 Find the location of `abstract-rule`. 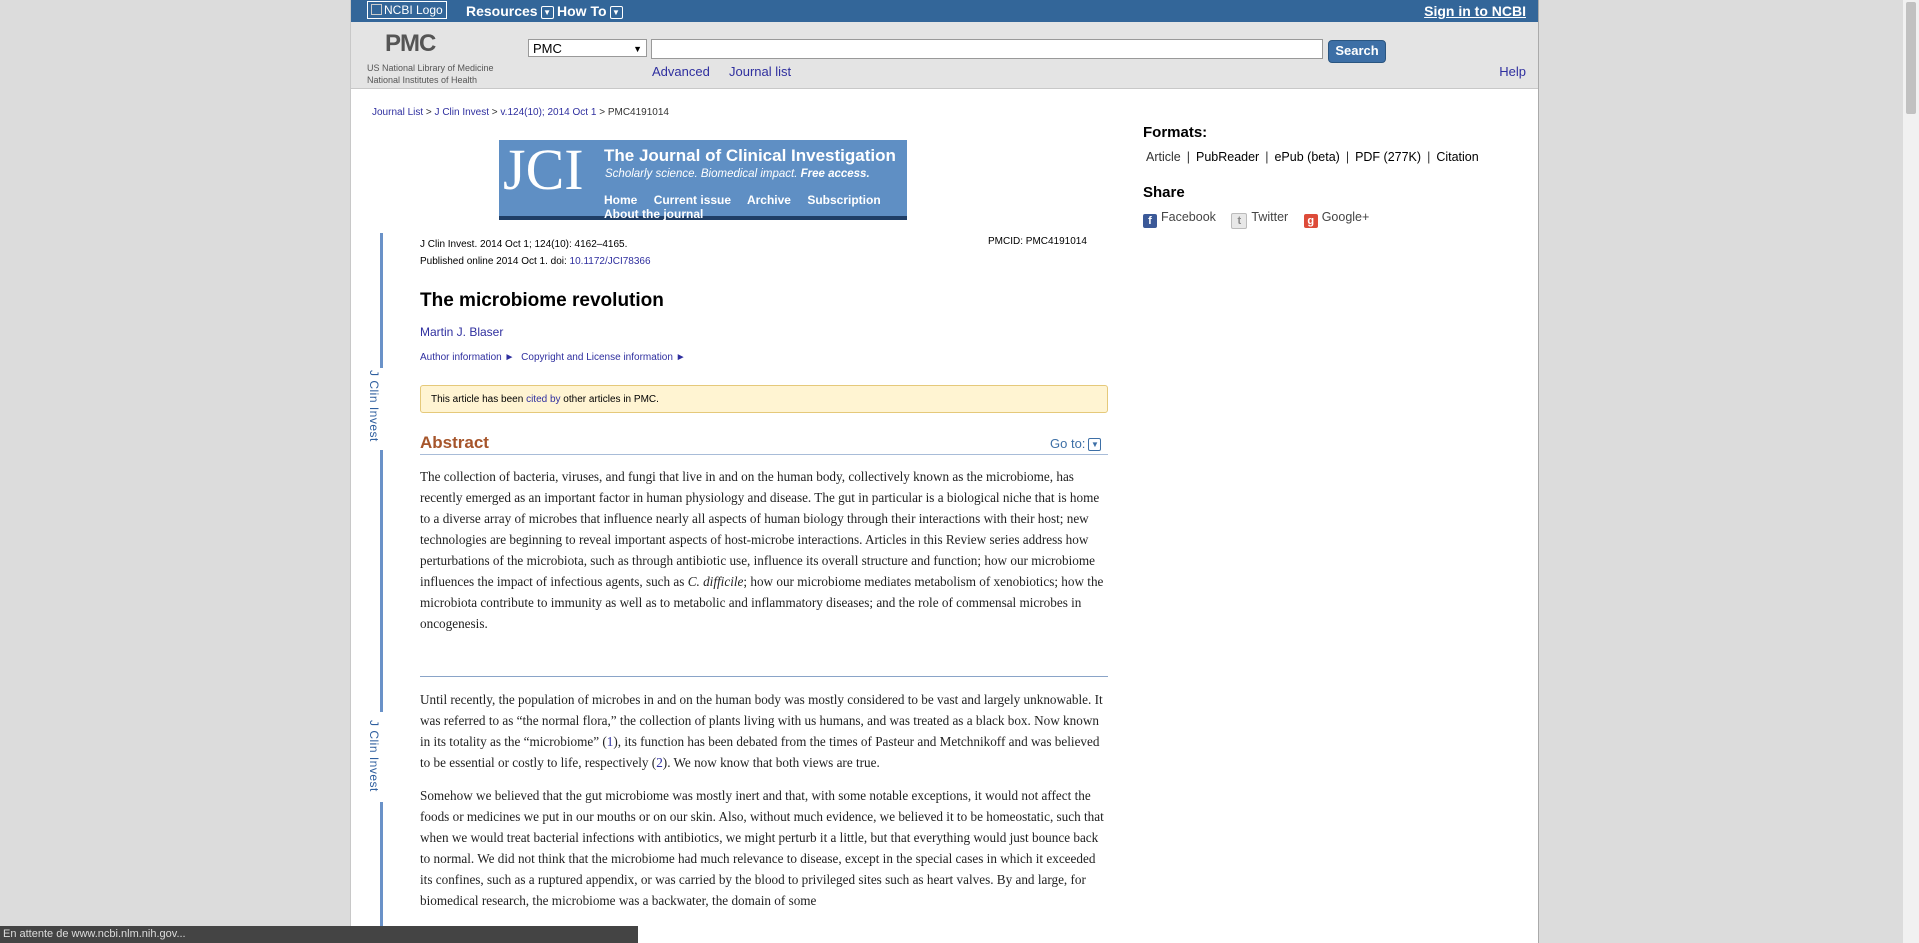

abstract-rule is located at coordinates (764, 454).